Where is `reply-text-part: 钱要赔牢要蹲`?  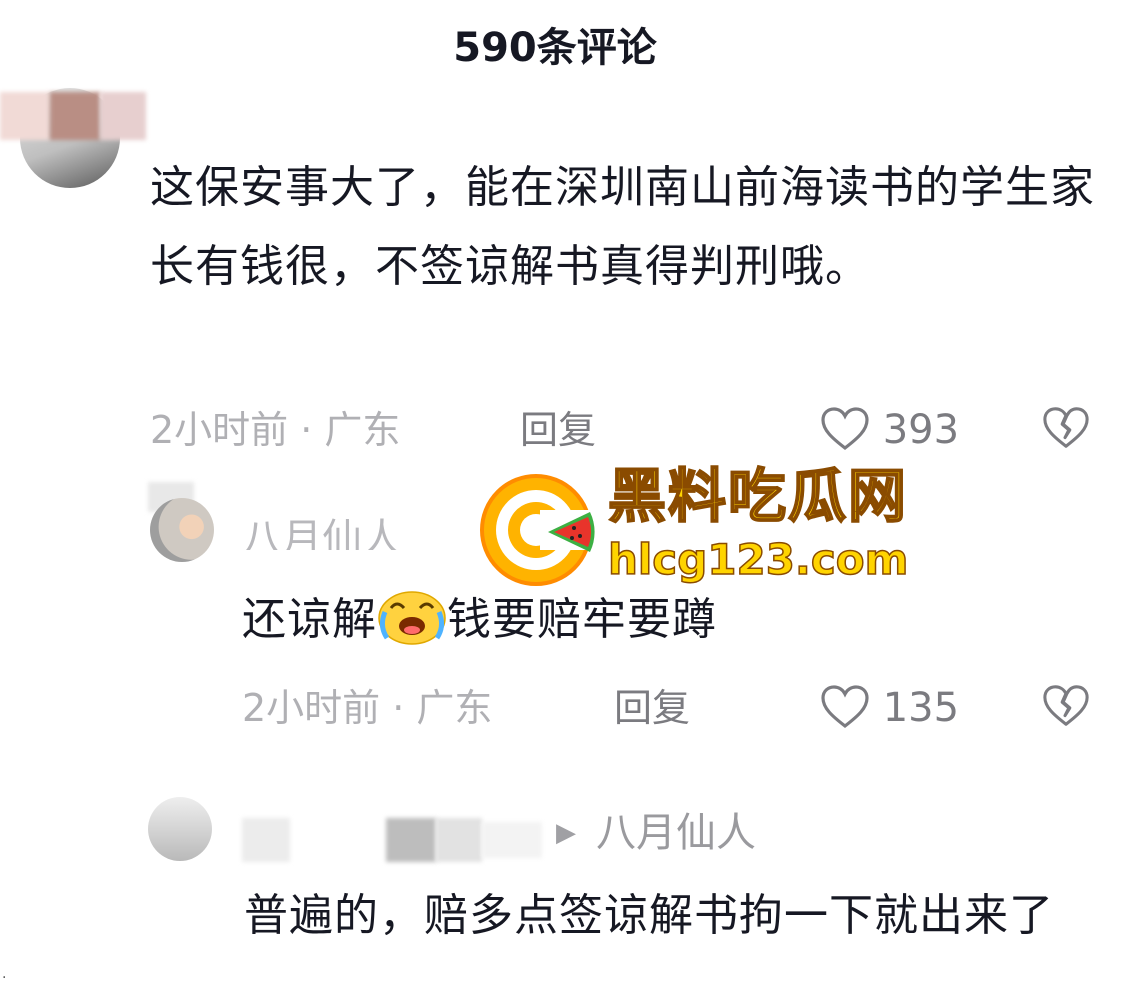
reply-text-part: 钱要赔牢要蹲 is located at coordinates (582, 619).